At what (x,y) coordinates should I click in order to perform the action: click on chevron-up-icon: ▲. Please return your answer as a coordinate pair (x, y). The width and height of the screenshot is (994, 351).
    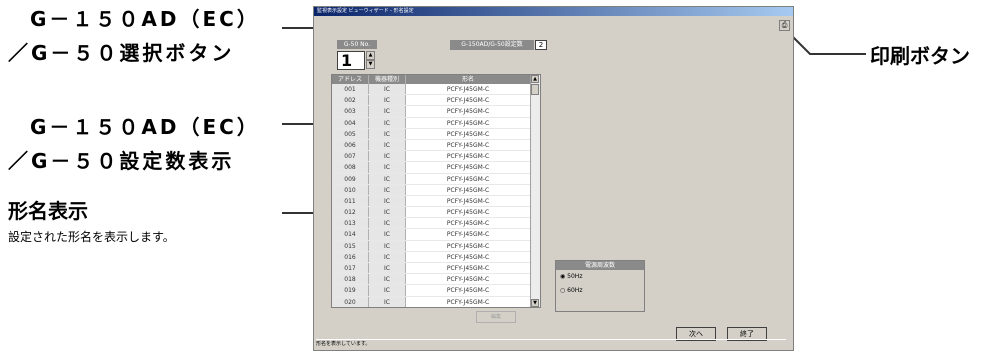
    Looking at the image, I should click on (370, 55).